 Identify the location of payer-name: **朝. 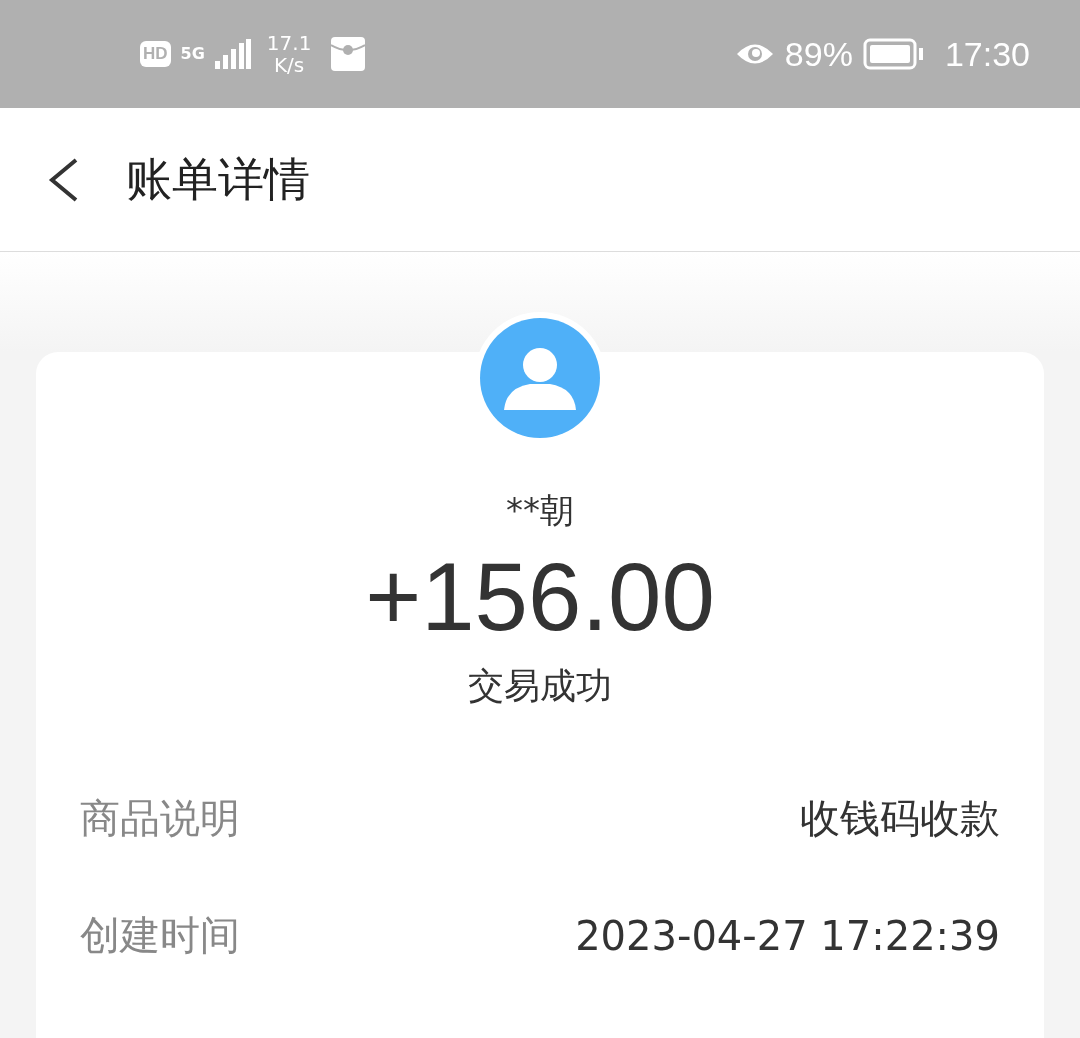
(540, 510).